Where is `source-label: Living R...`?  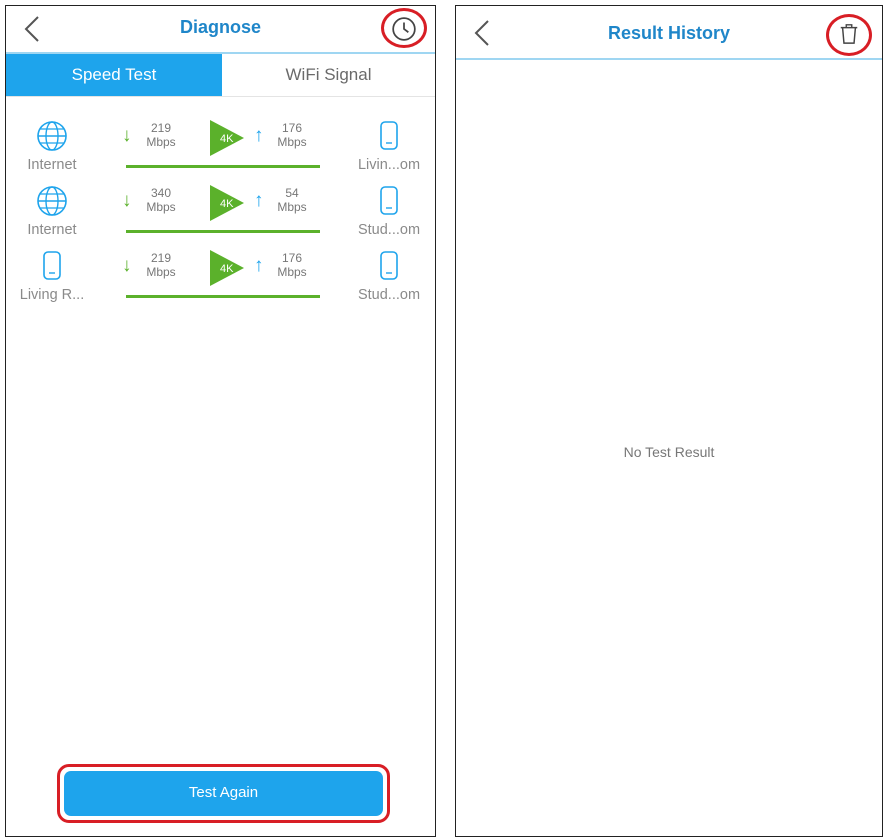 source-label: Living R... is located at coordinates (52, 295).